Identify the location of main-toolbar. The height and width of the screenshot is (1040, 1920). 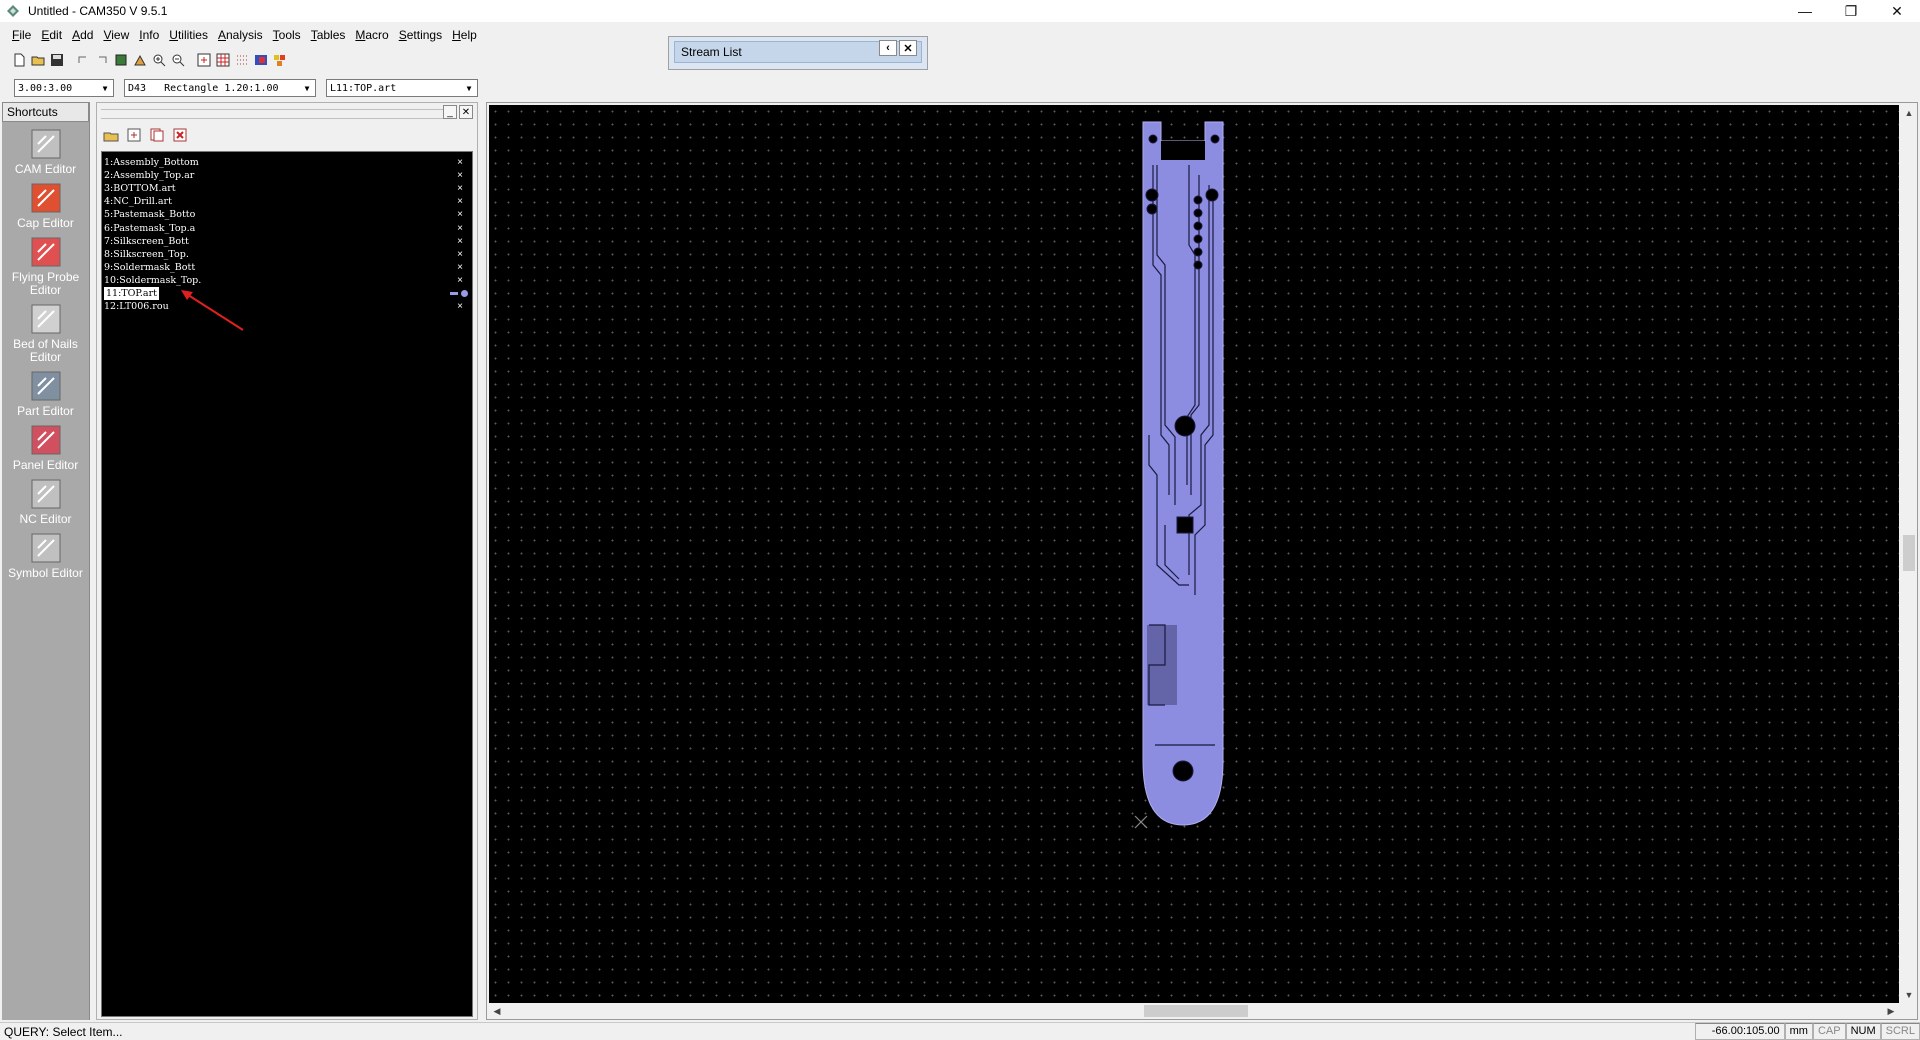
(149, 60).